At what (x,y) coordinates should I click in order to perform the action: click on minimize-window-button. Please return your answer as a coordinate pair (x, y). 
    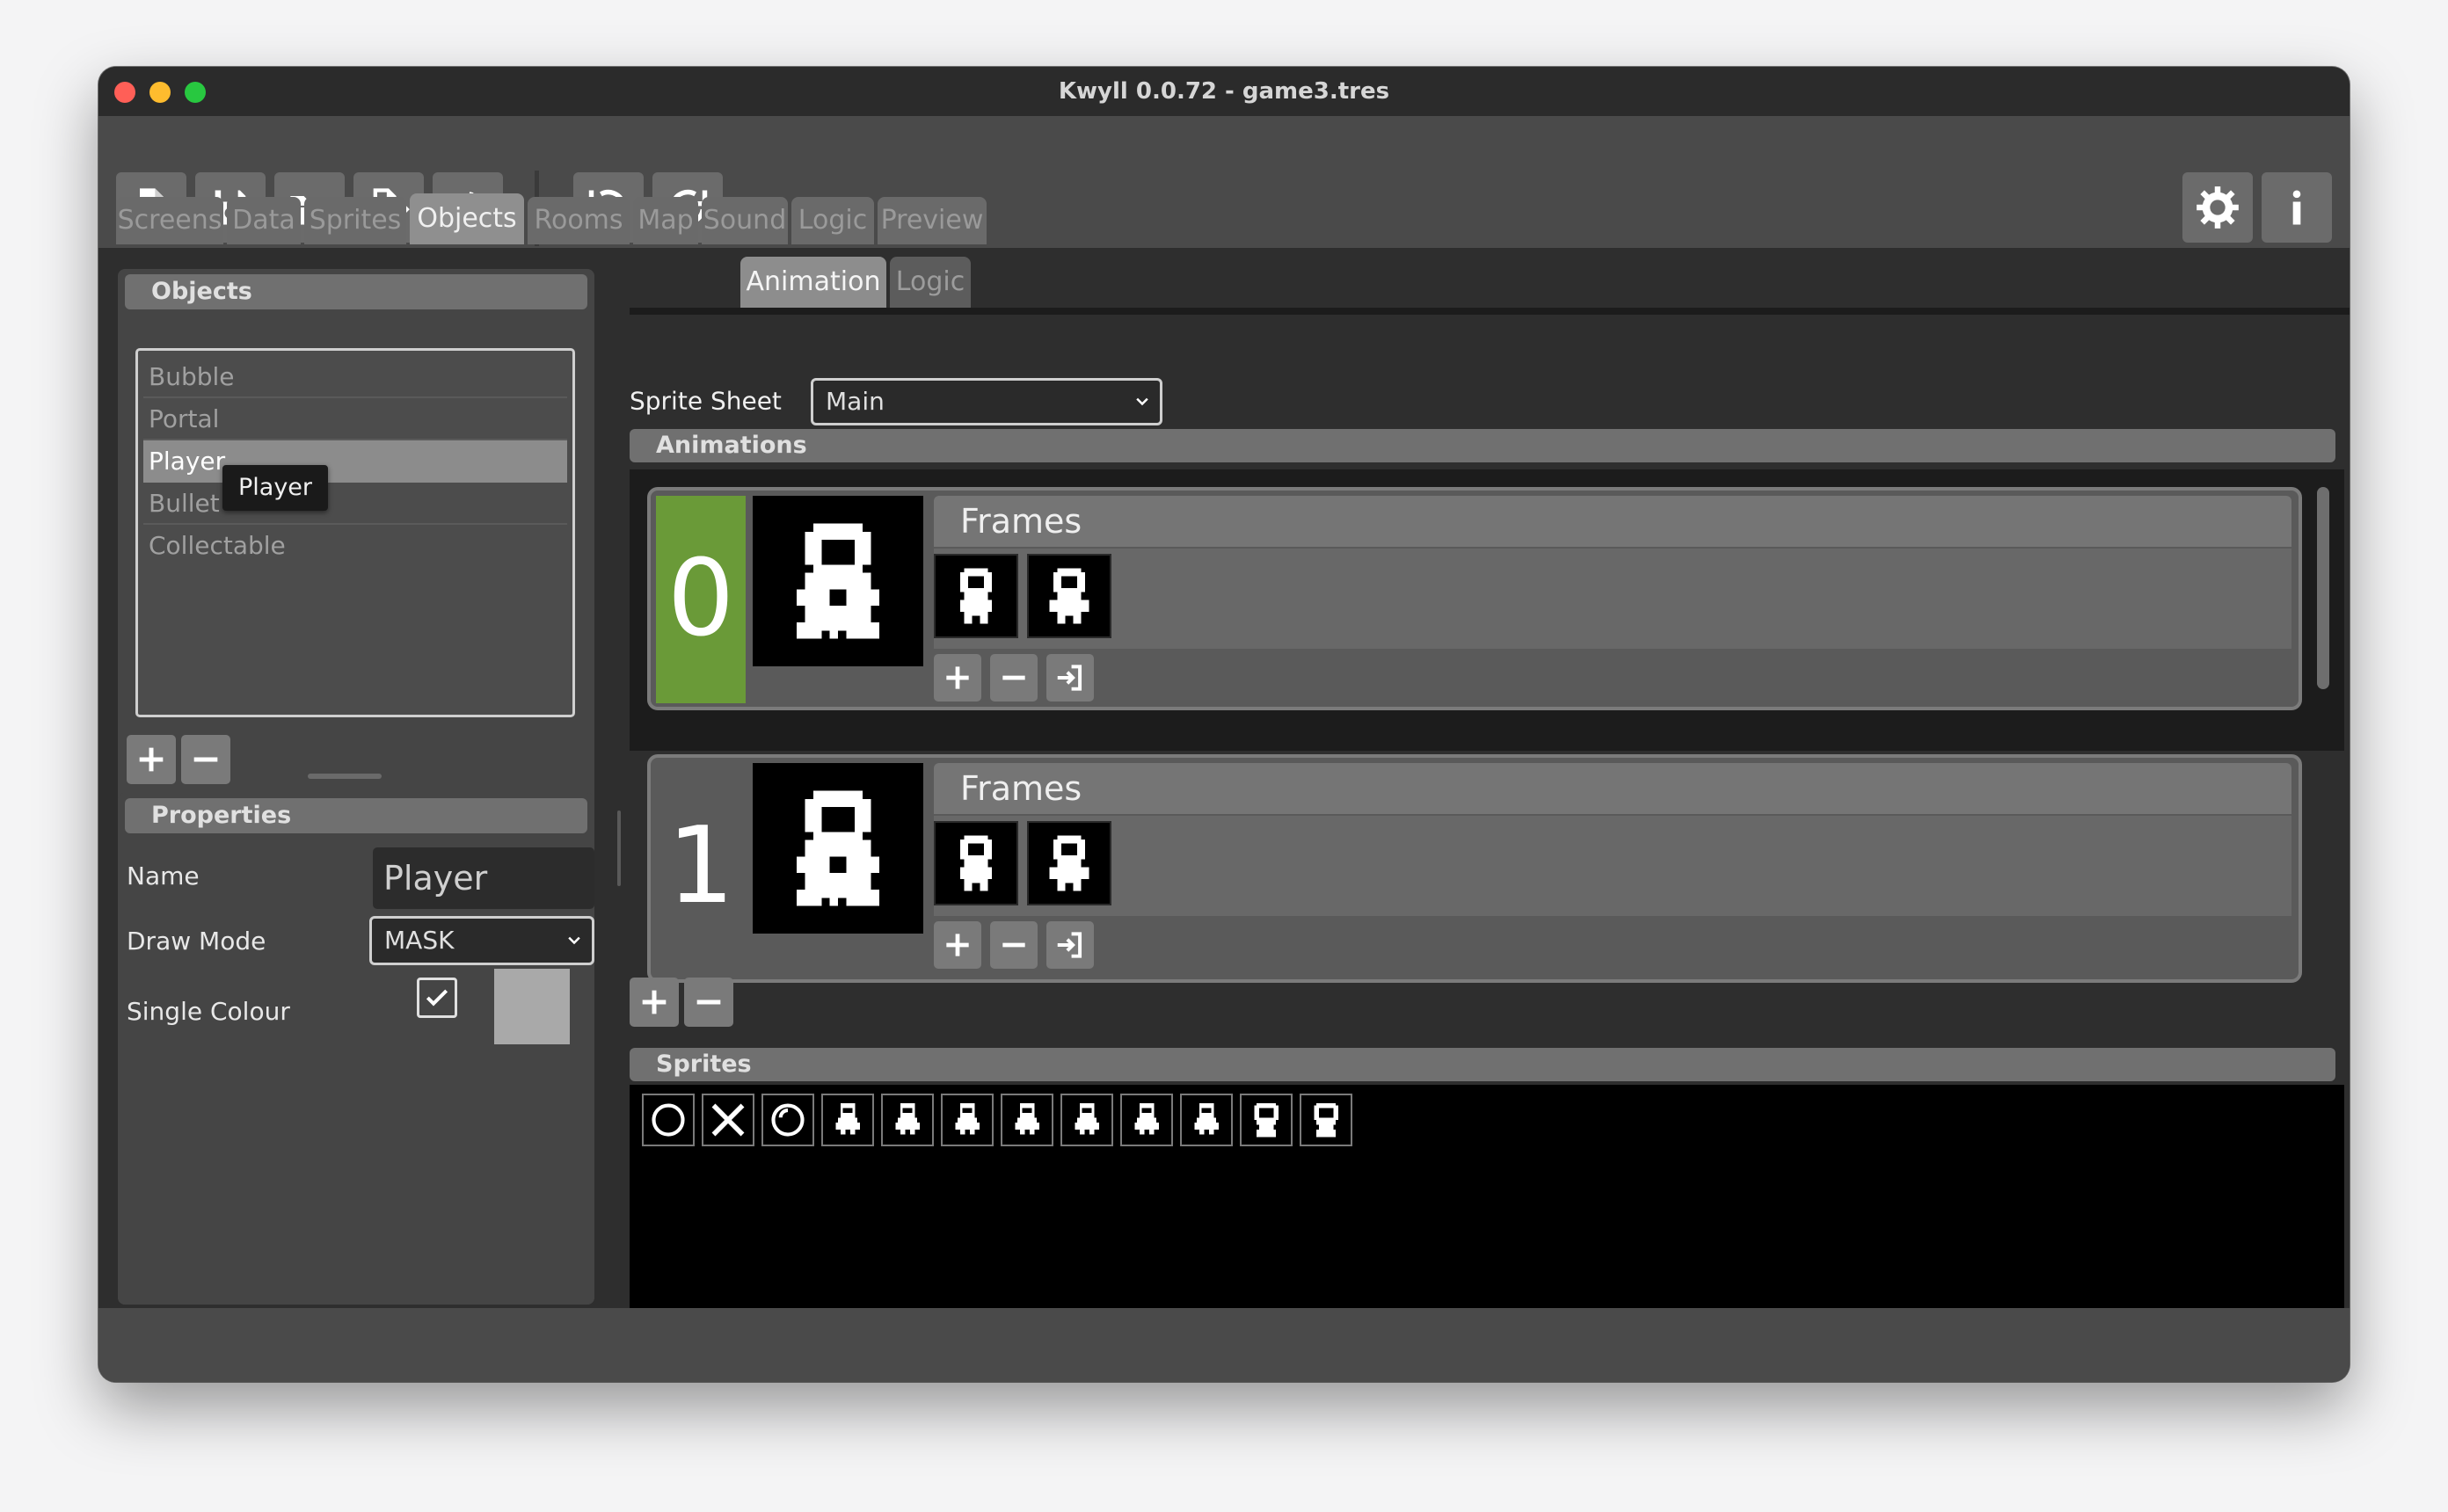
    Looking at the image, I should click on (160, 93).